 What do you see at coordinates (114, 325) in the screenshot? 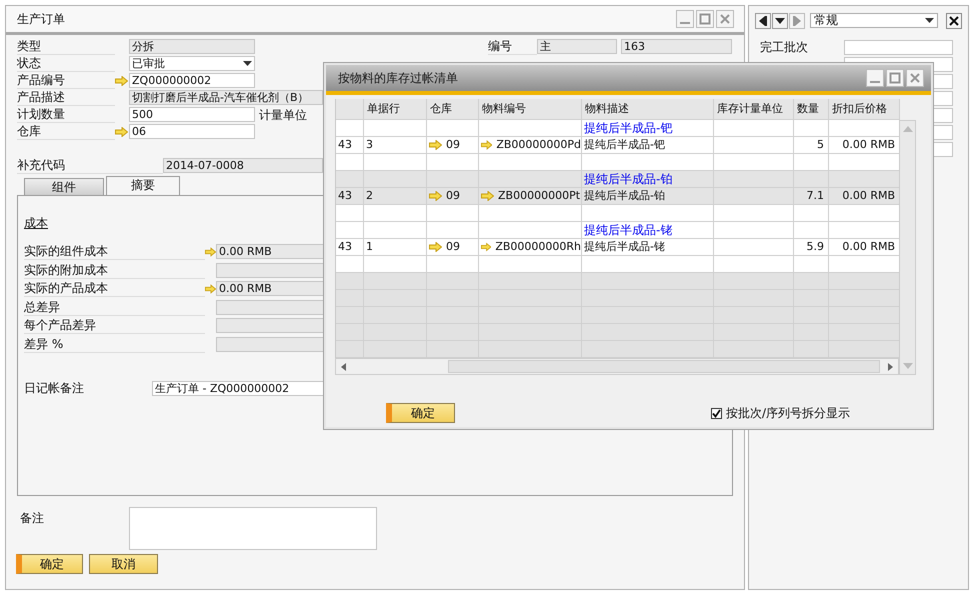
I see `field-label: 每个产品差异` at bounding box center [114, 325].